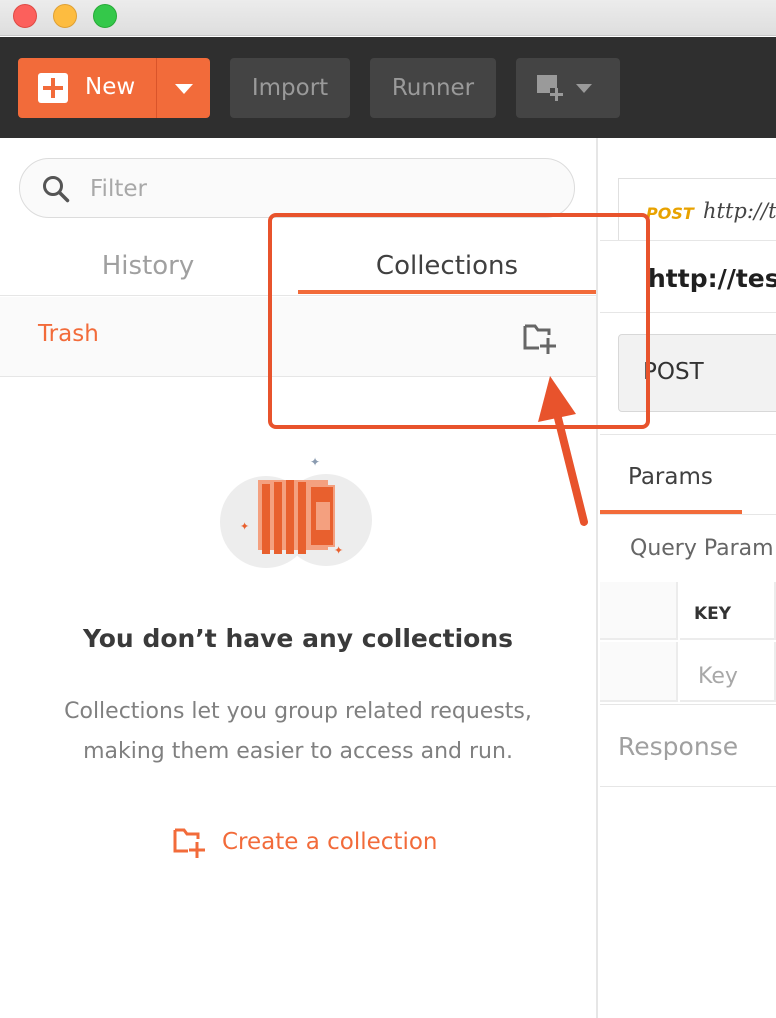  Describe the element at coordinates (670, 477) in the screenshot. I see `tab-params: Params` at that location.